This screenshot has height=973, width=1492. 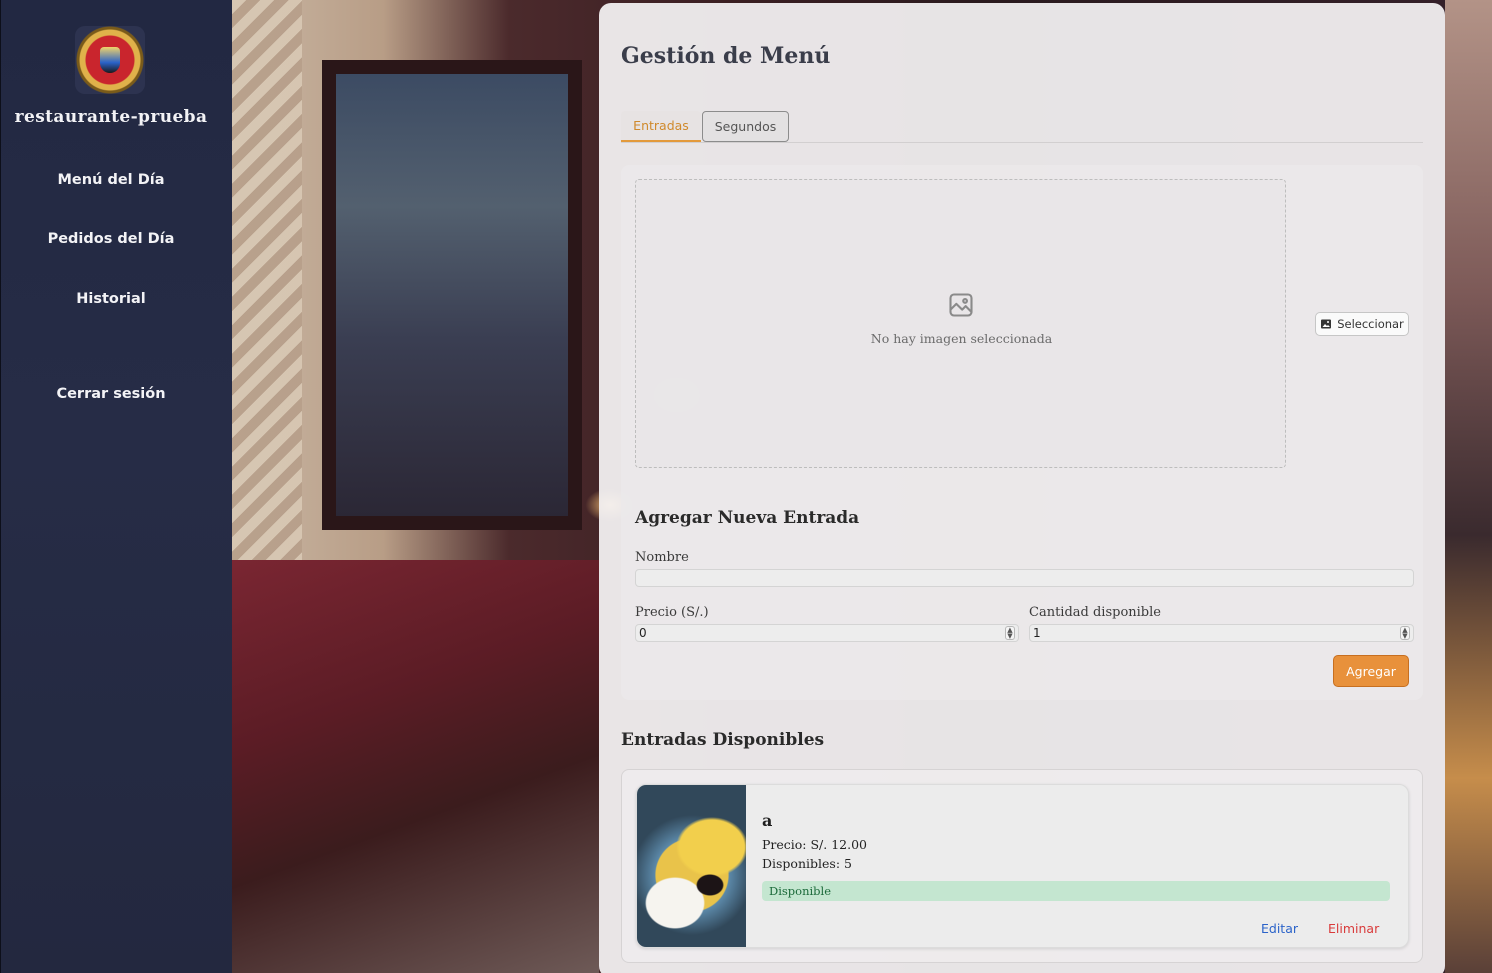 I want to click on logout-button: Cerrar sesión, so click(x=111, y=394).